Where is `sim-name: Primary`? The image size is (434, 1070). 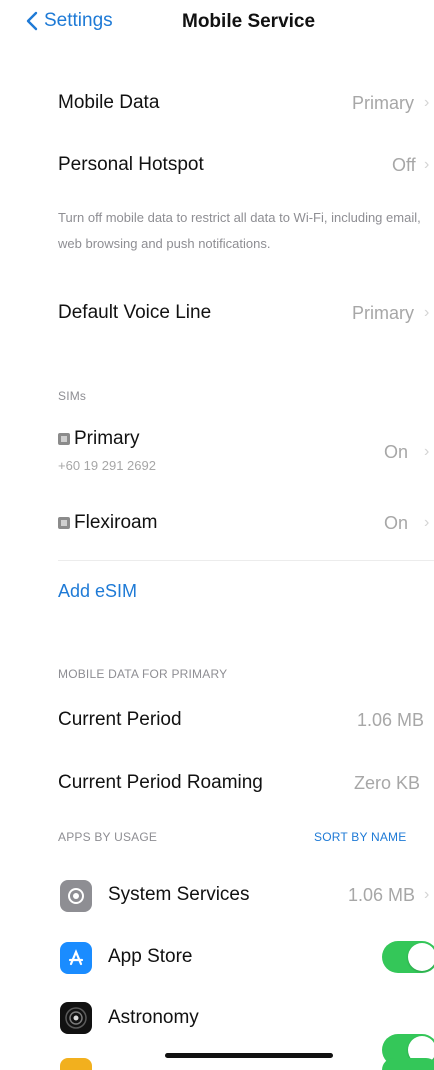
sim-name: Primary is located at coordinates (107, 438).